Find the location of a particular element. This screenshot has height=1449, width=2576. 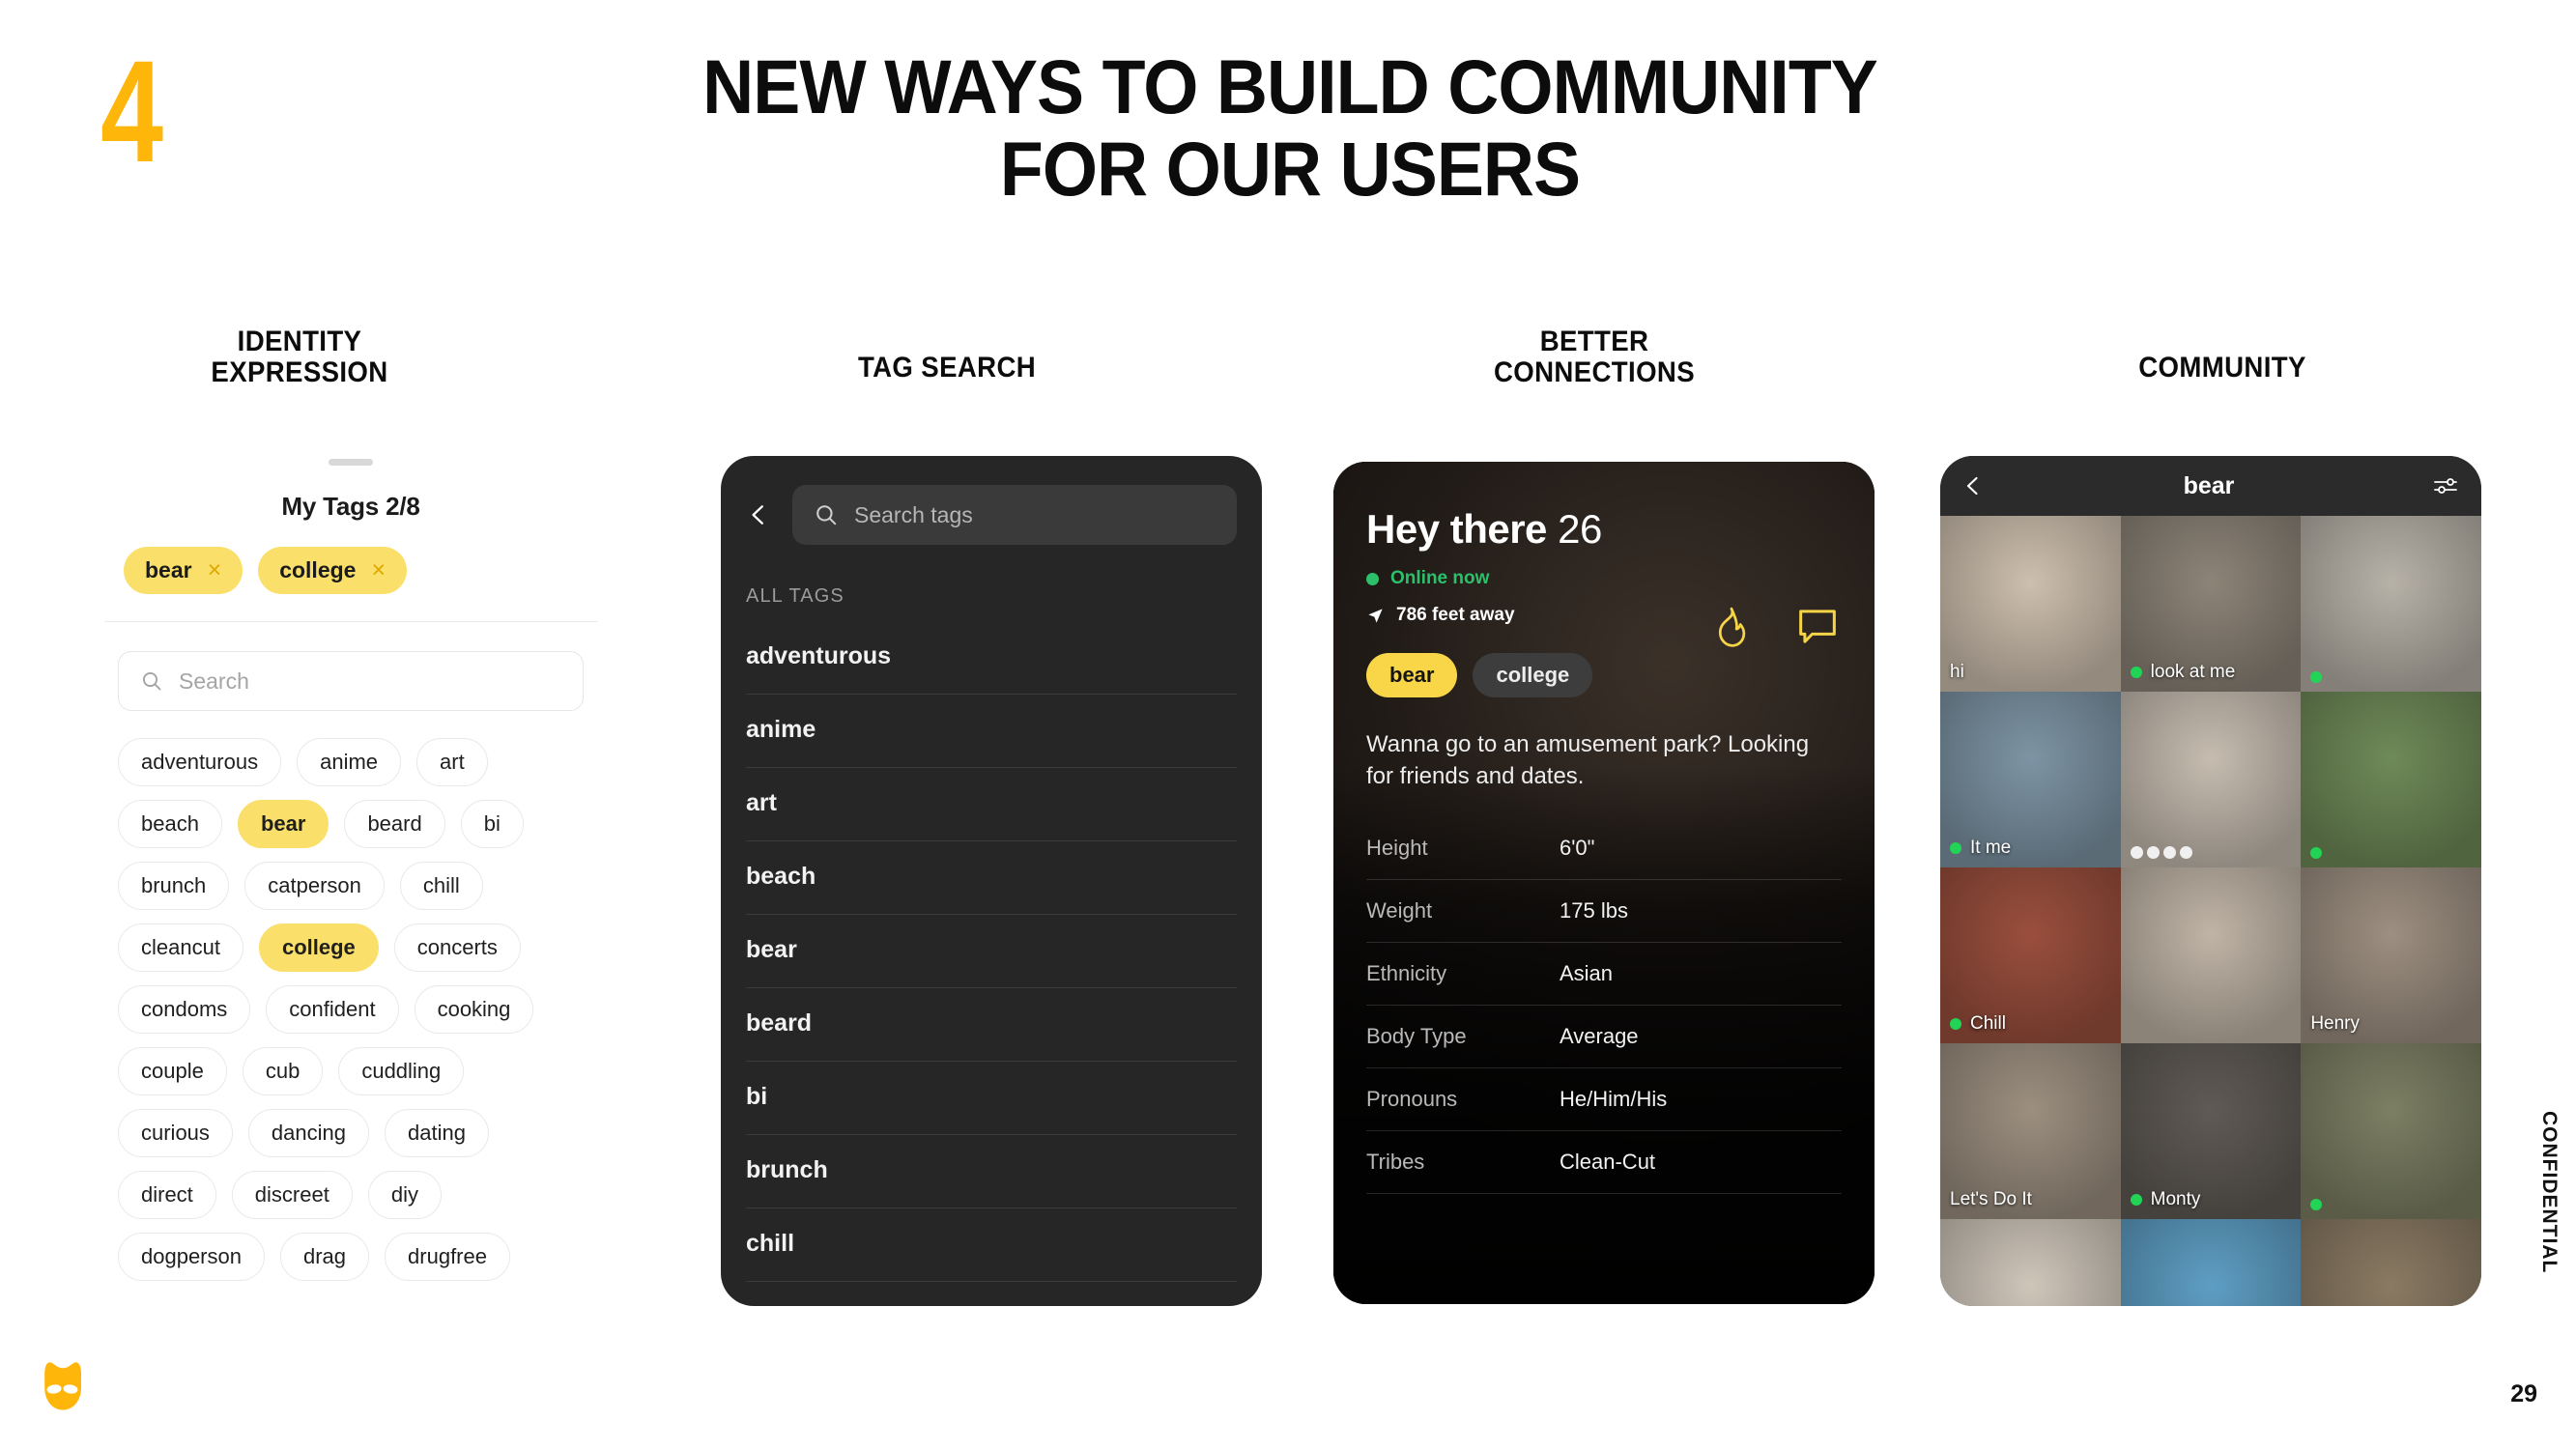

tag-chip: couple is located at coordinates (173, 1071).